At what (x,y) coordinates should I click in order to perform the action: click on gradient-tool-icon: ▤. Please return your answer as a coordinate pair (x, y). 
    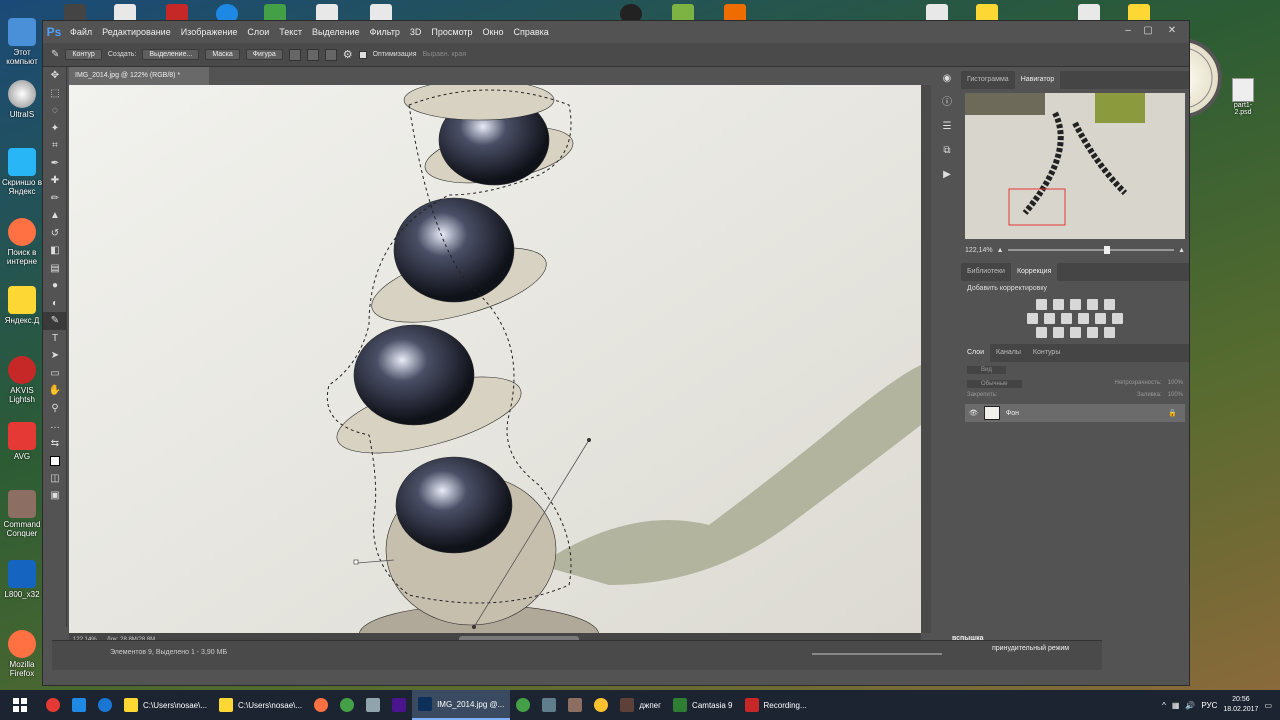
    Looking at the image, I should click on (55, 269).